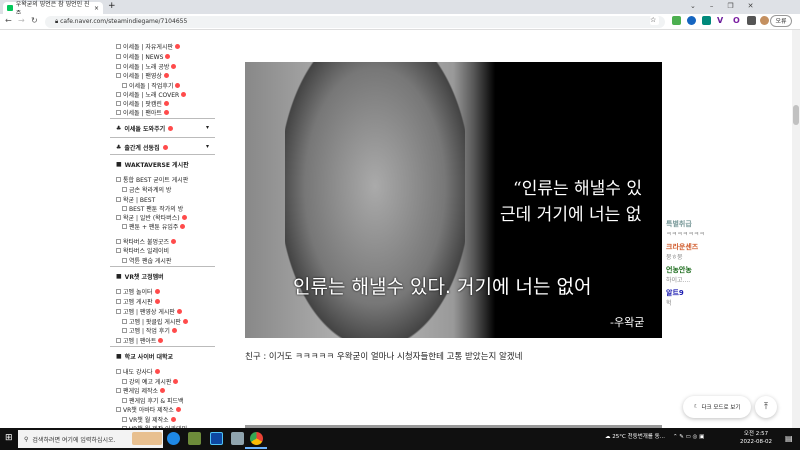 The image size is (800, 450). I want to click on sidebar-menu-item: 왁굳 | 일반 (왁타버스), so click(151, 217).